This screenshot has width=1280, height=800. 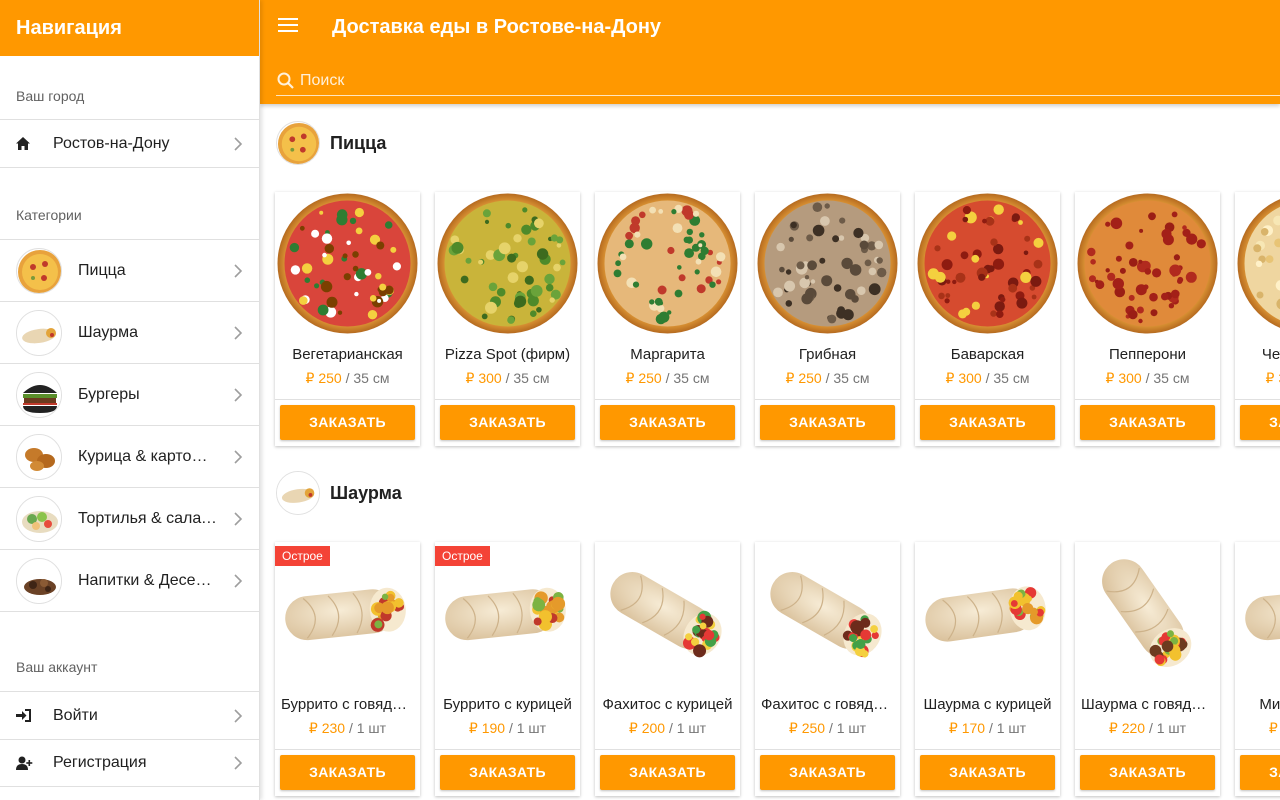 I want to click on product-card: Пепперони ₽ 300 / 35 см ЗАКАЗАТЬ, so click(x=1147, y=319).